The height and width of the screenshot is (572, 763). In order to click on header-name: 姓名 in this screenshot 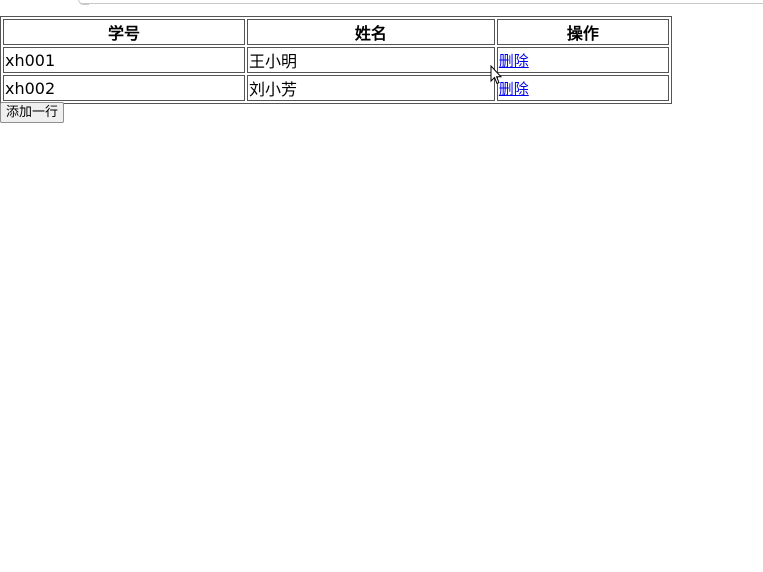, I will do `click(371, 32)`.